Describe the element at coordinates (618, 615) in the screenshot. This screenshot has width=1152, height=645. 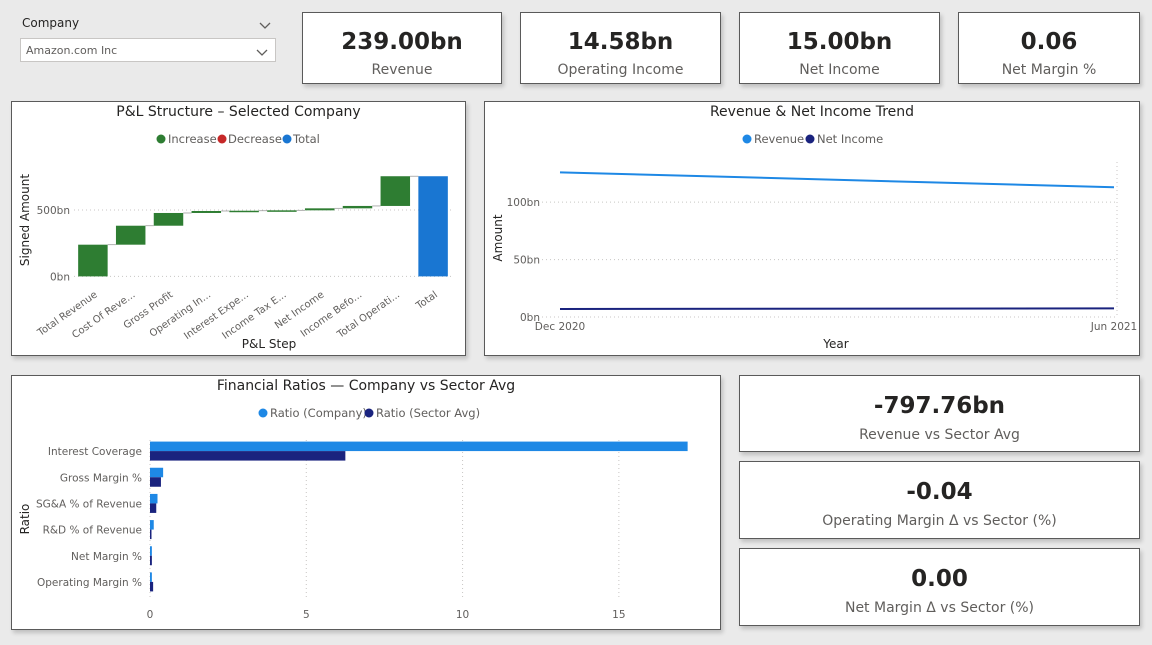
I see `x-tick-label: 15` at that location.